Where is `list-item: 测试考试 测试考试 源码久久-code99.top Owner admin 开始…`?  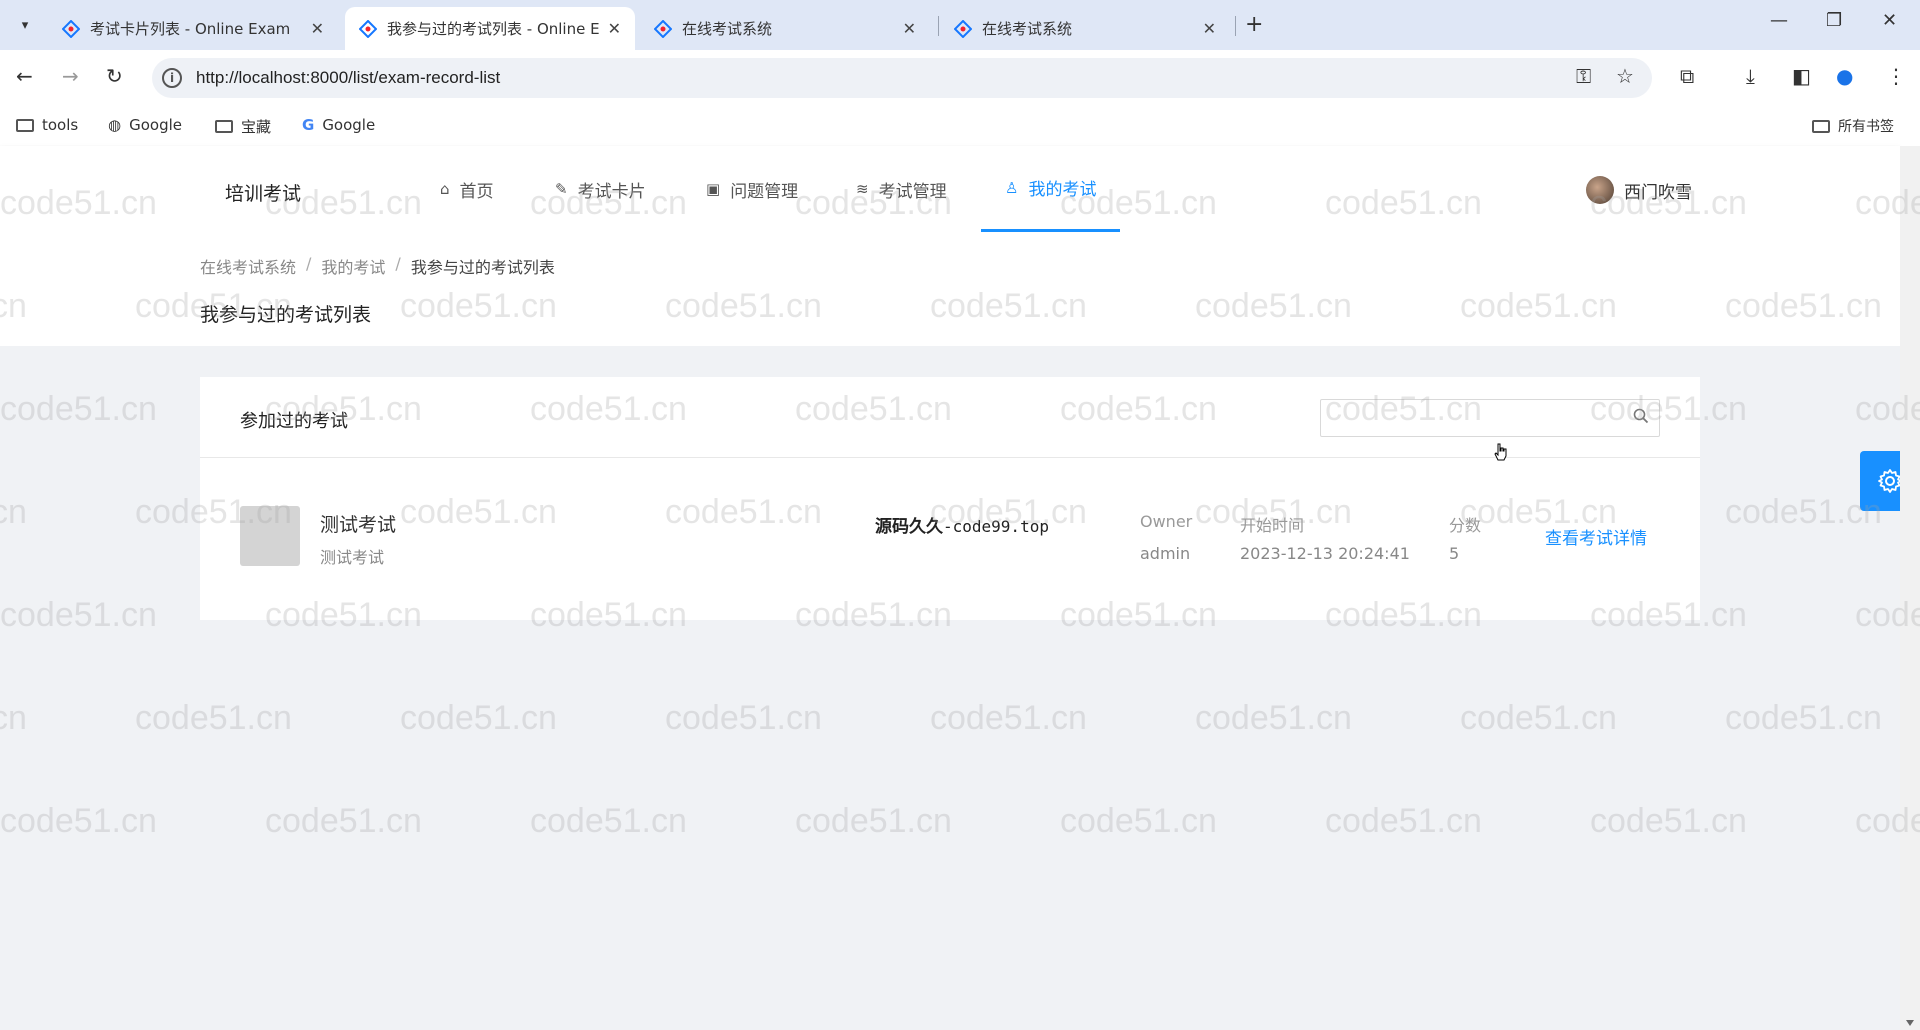
list-item: 测试考试 测试考试 源码久久-code99.top Owner admin 开始… is located at coordinates (950, 538).